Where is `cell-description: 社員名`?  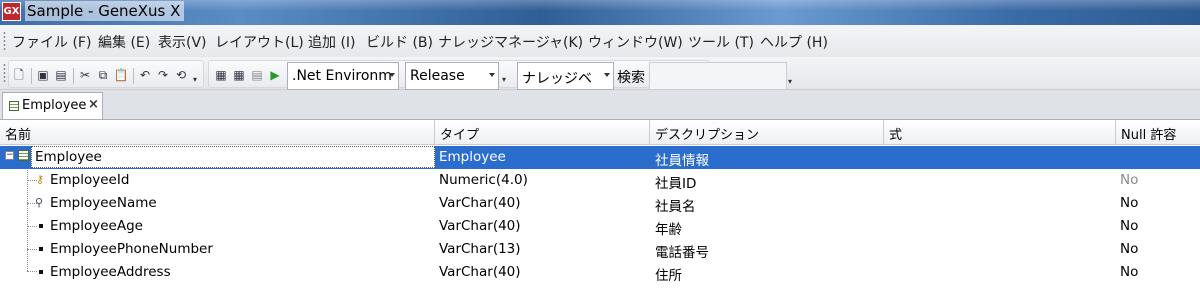
cell-description: 社員名 is located at coordinates (675, 205).